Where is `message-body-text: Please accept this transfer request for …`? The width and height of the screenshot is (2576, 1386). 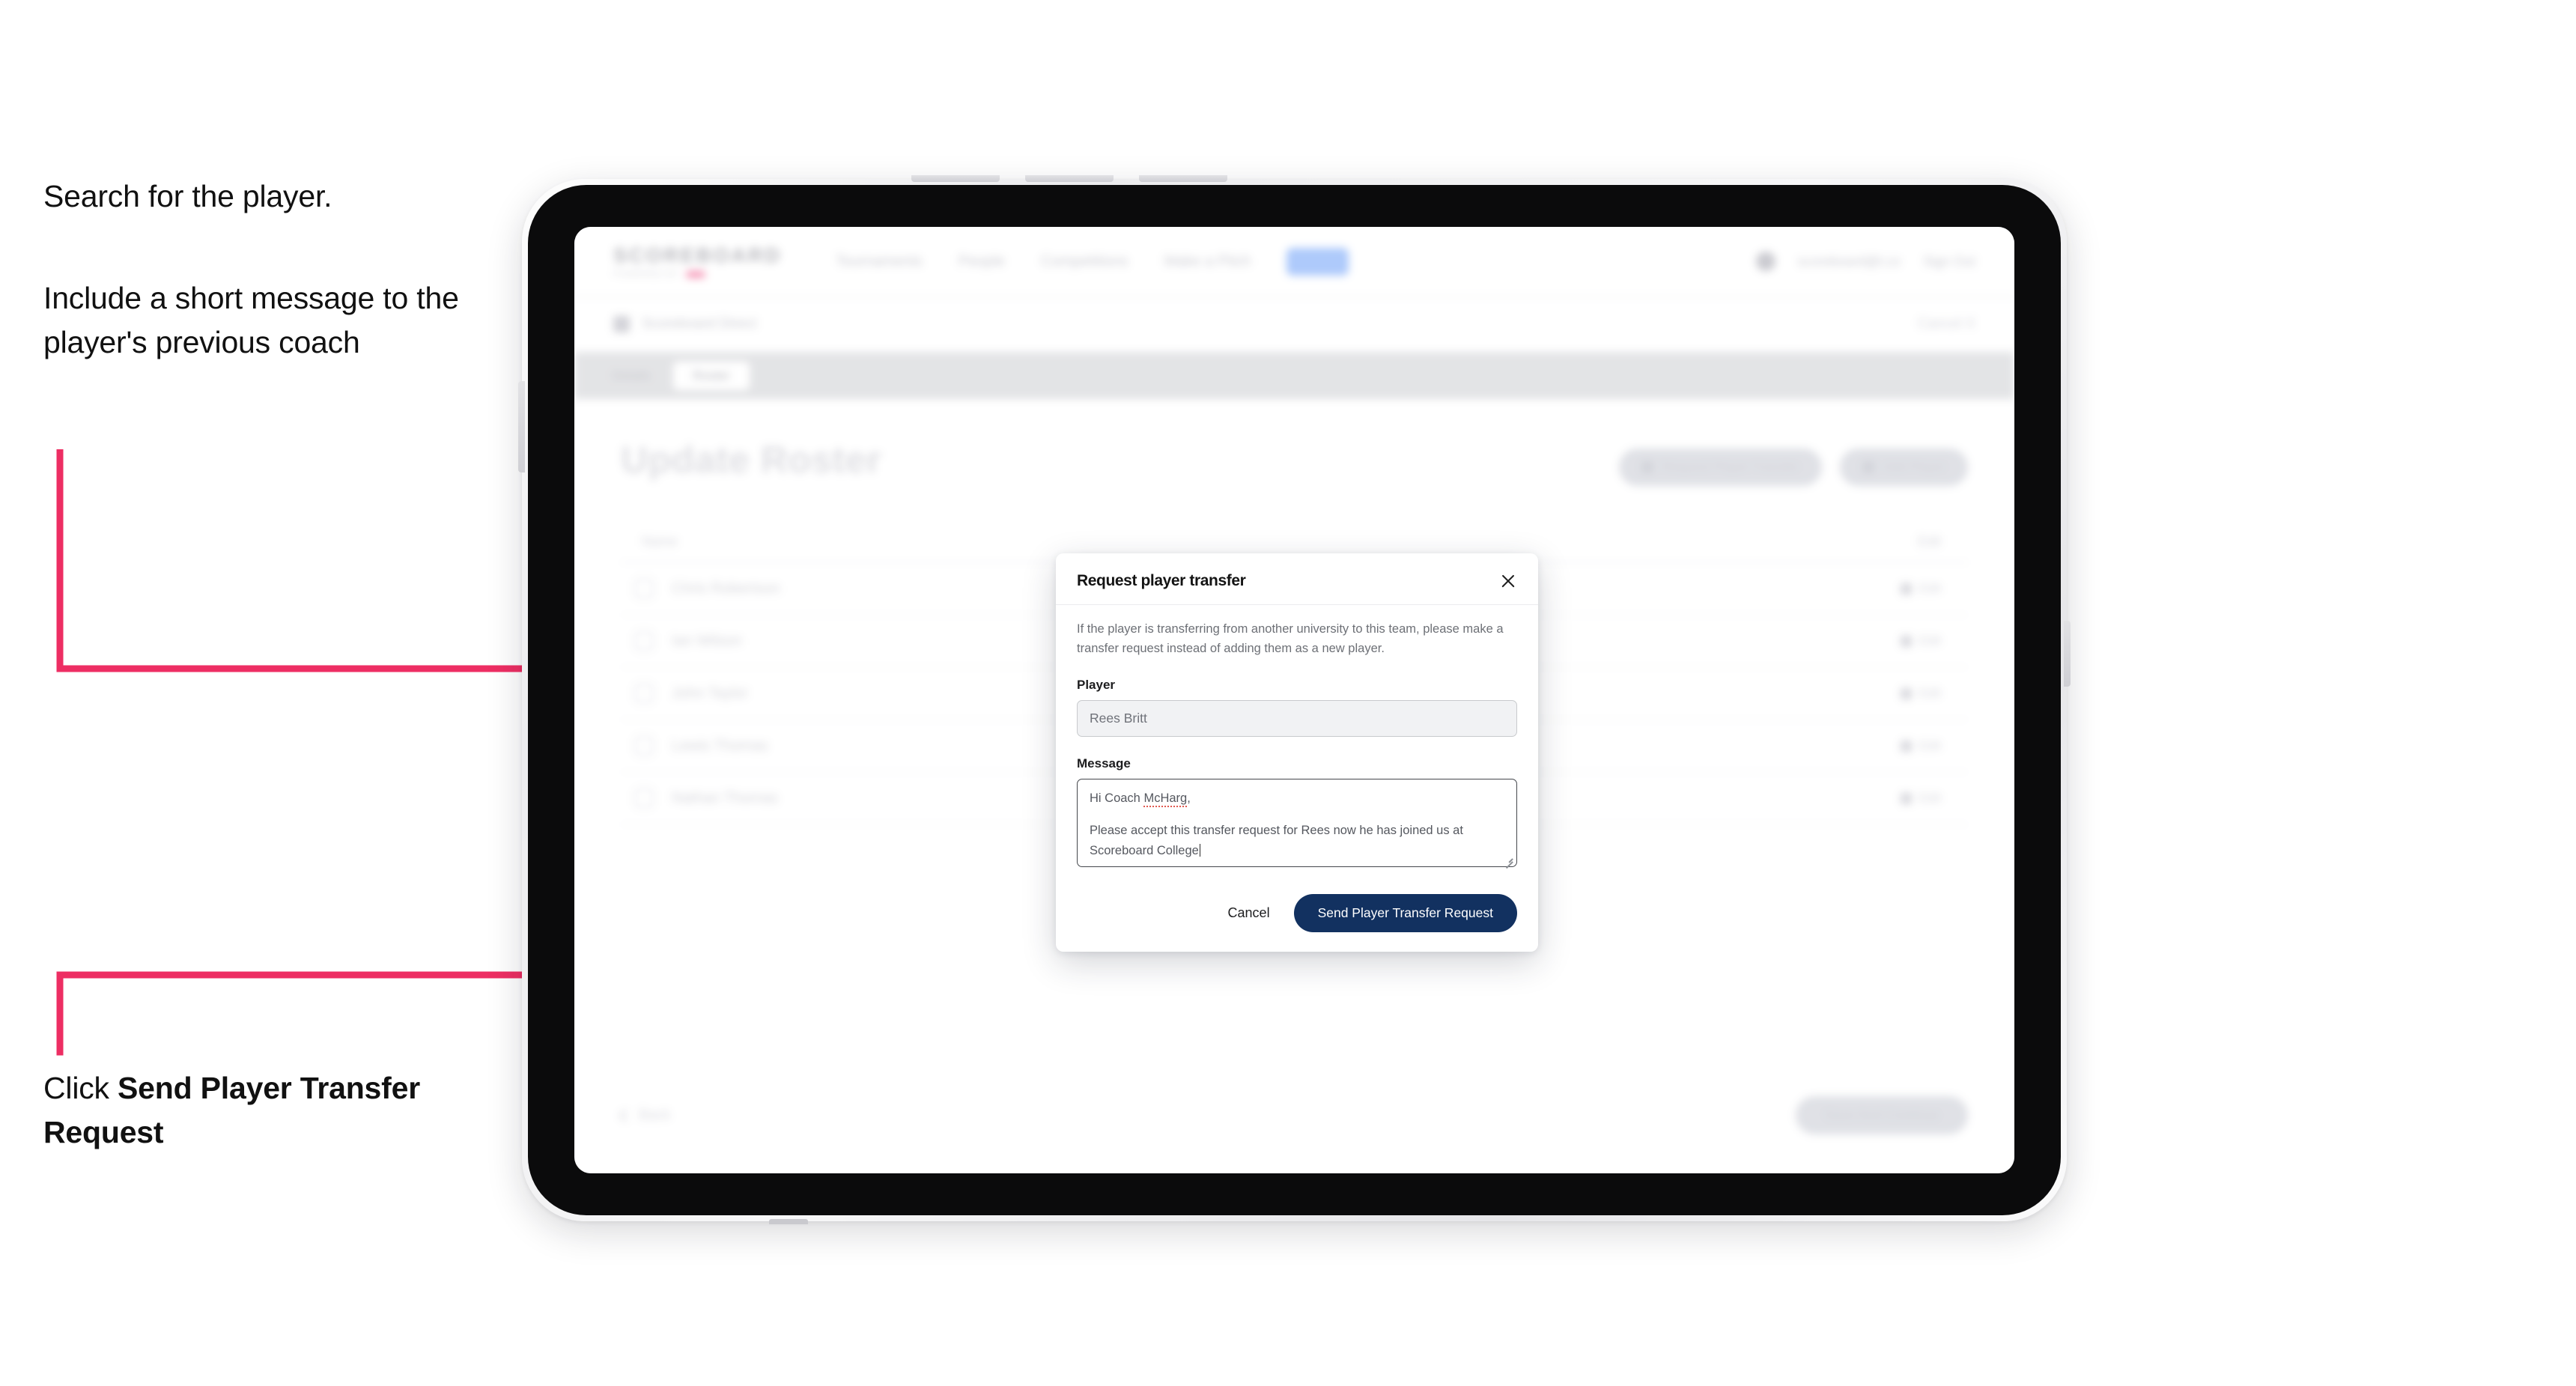 message-body-text: Please accept this transfer request for … is located at coordinates (1276, 840).